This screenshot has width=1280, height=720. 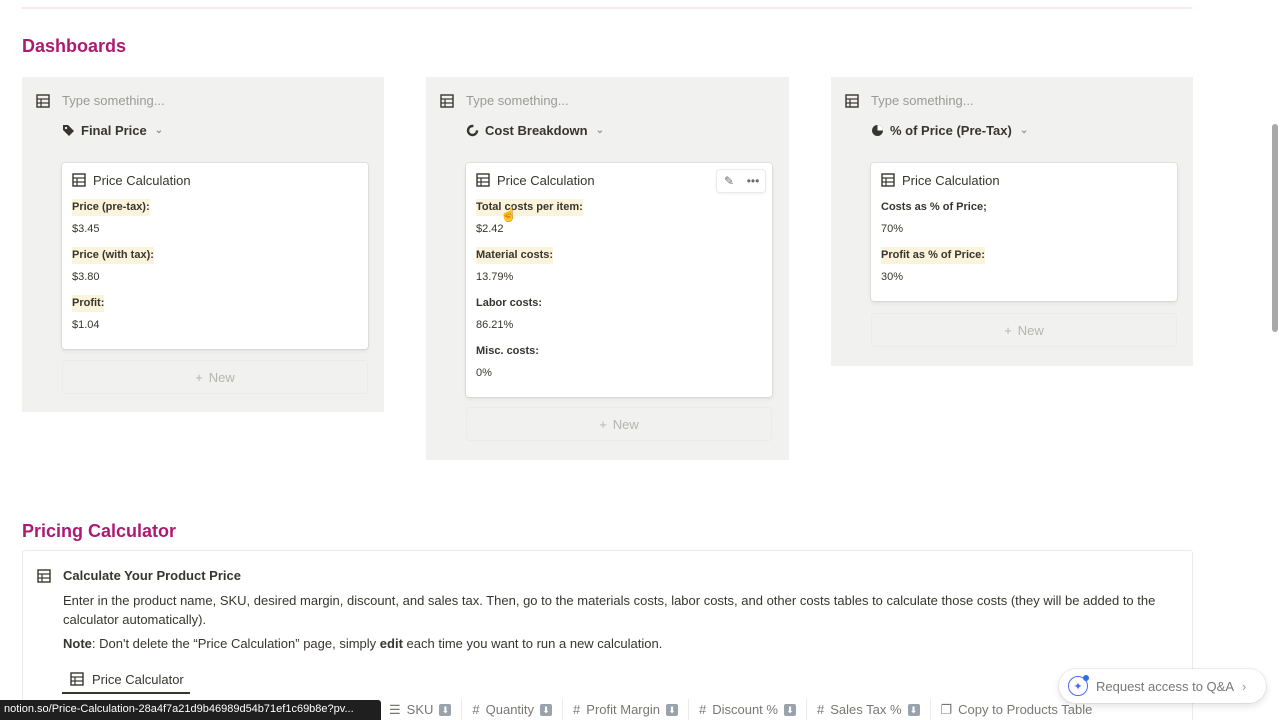 I want to click on qa-label: Request access to Q&A, so click(x=1165, y=686).